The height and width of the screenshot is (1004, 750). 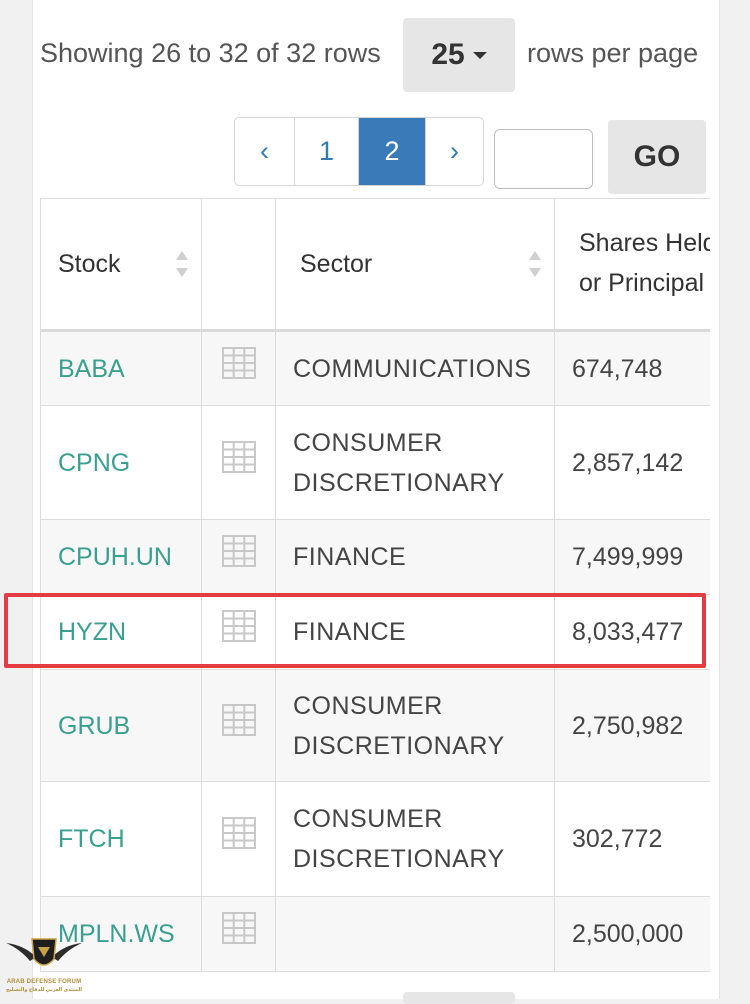 I want to click on shares-cell: 7,499,999, so click(x=632, y=557).